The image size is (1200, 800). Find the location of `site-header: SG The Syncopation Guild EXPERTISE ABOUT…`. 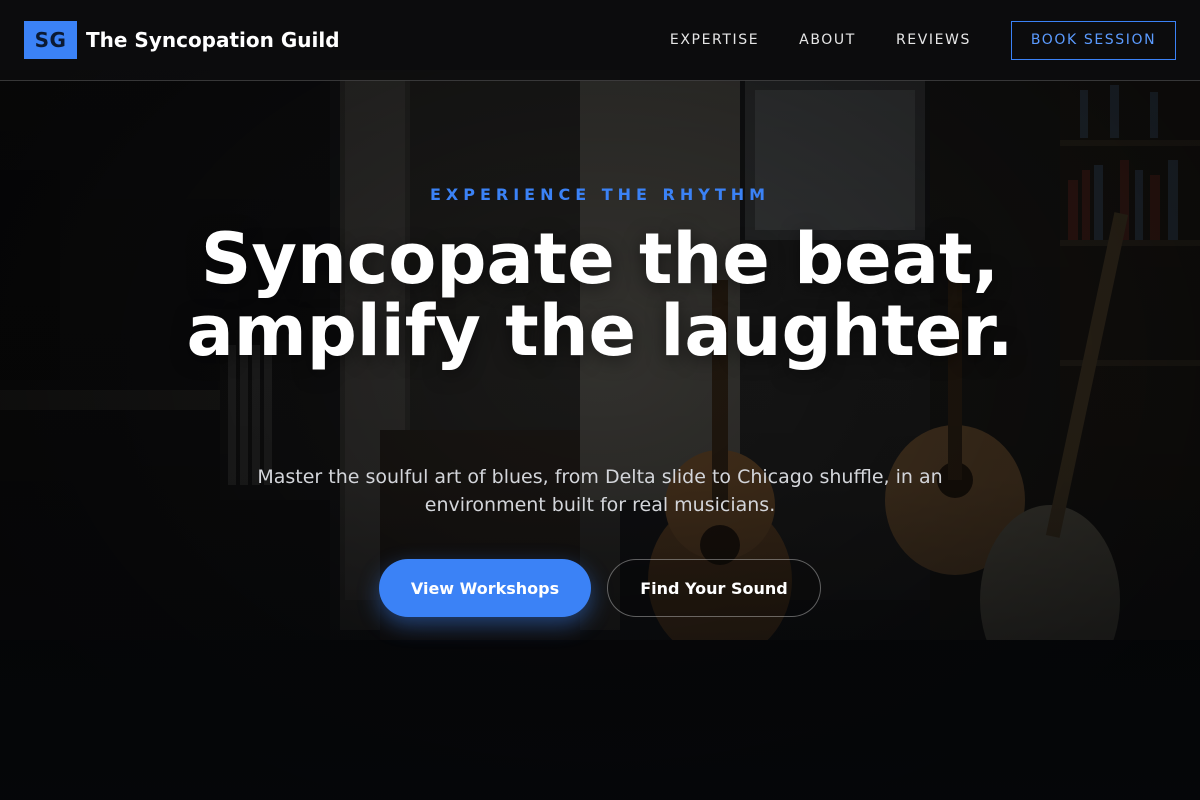

site-header: SG The Syncopation Guild EXPERTISE ABOUT… is located at coordinates (600, 40).